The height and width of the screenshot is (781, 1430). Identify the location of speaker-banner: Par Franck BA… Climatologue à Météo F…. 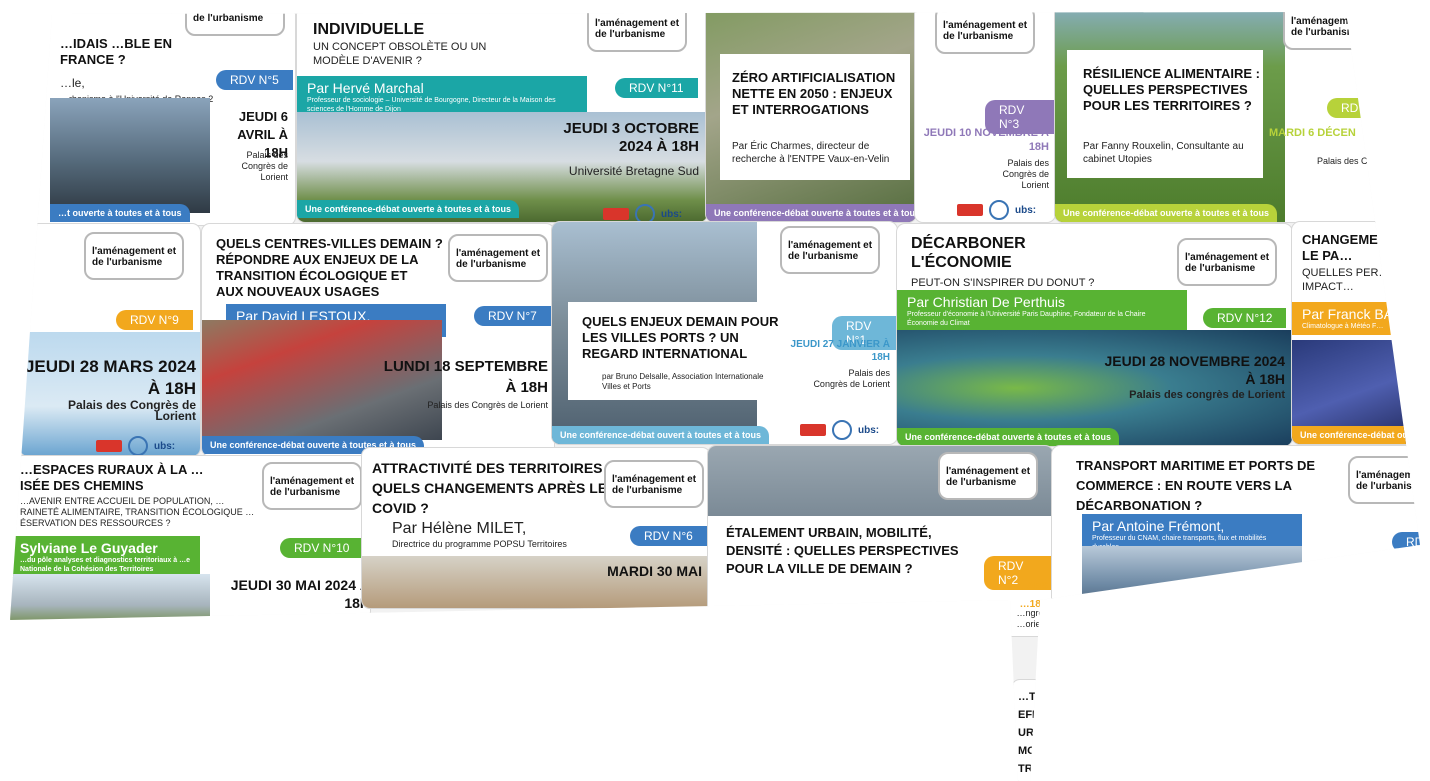
(1356, 318).